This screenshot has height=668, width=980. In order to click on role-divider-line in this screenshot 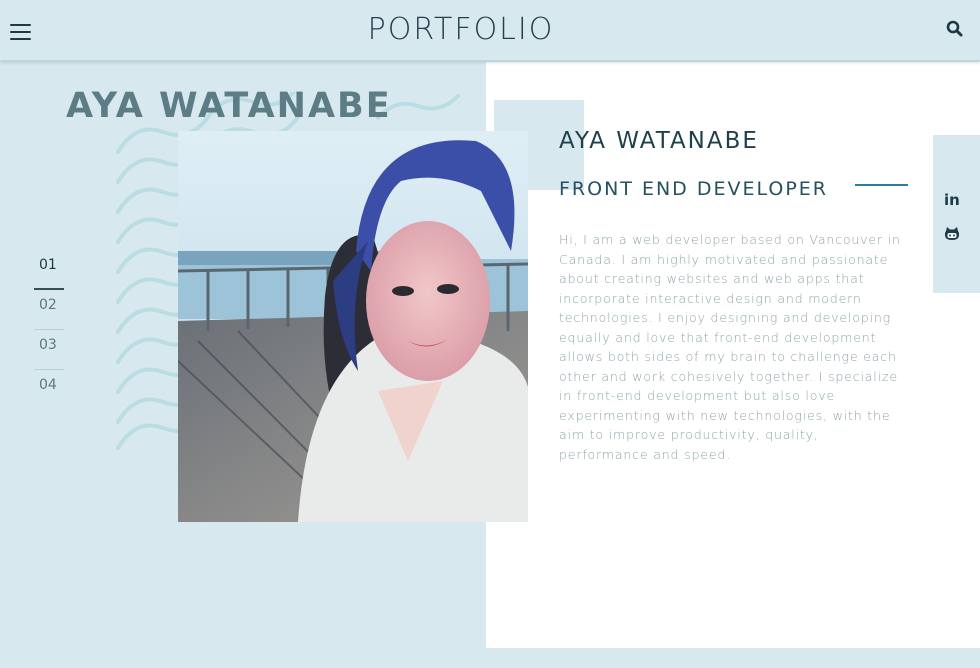, I will do `click(881, 185)`.